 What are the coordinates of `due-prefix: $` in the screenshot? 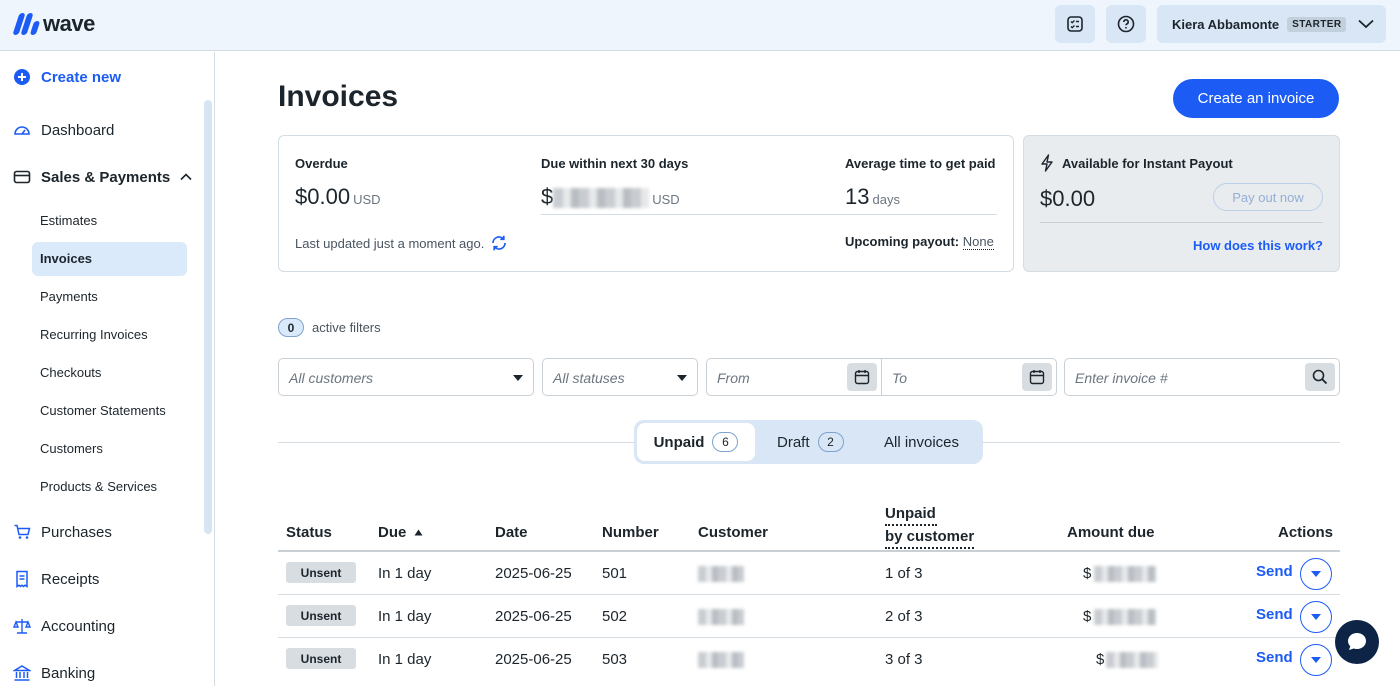 It's located at (547, 196).